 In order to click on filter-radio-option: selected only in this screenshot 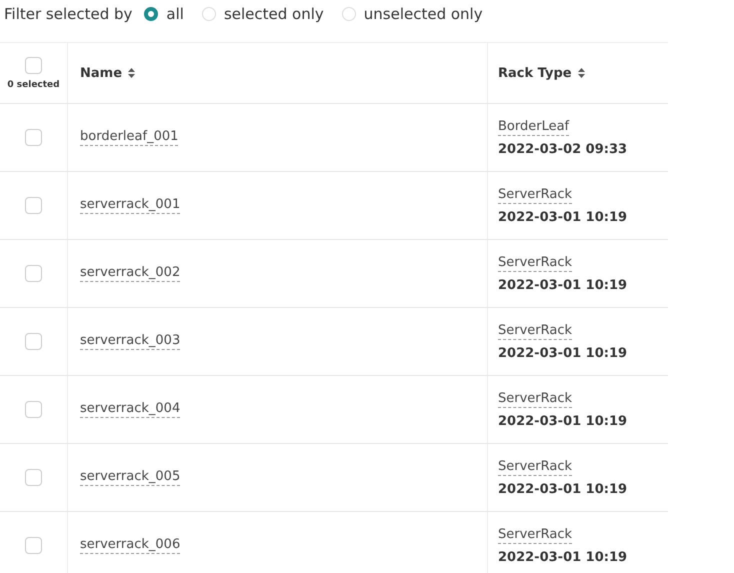, I will do `click(267, 14)`.